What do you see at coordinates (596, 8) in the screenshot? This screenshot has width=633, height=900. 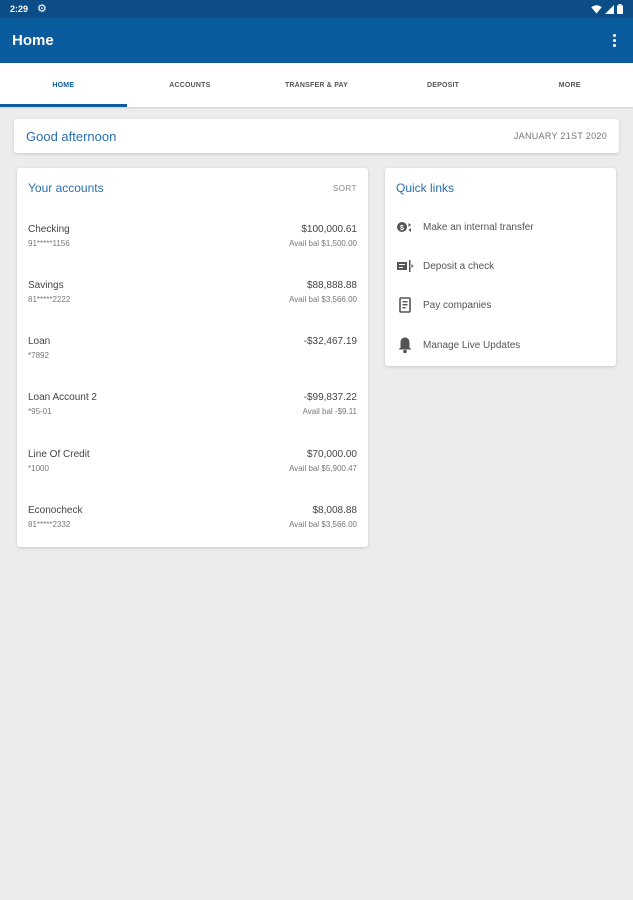 I see `wifi-icon` at bounding box center [596, 8].